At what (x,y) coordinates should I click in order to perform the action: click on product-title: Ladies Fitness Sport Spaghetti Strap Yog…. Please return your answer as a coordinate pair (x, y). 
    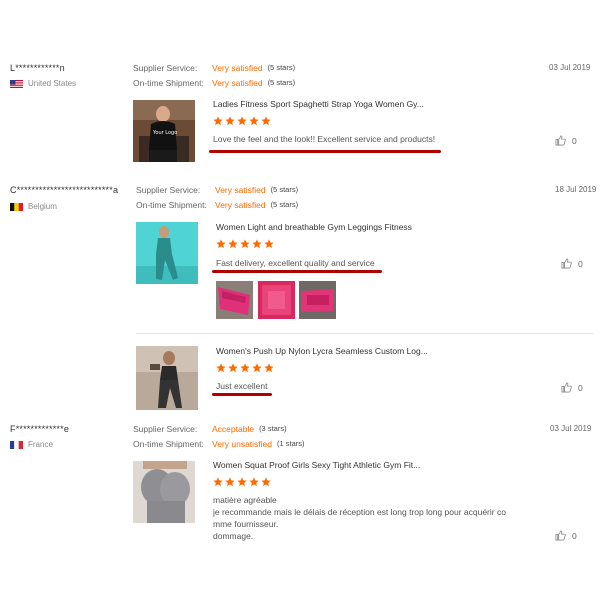
    Looking at the image, I should click on (318, 104).